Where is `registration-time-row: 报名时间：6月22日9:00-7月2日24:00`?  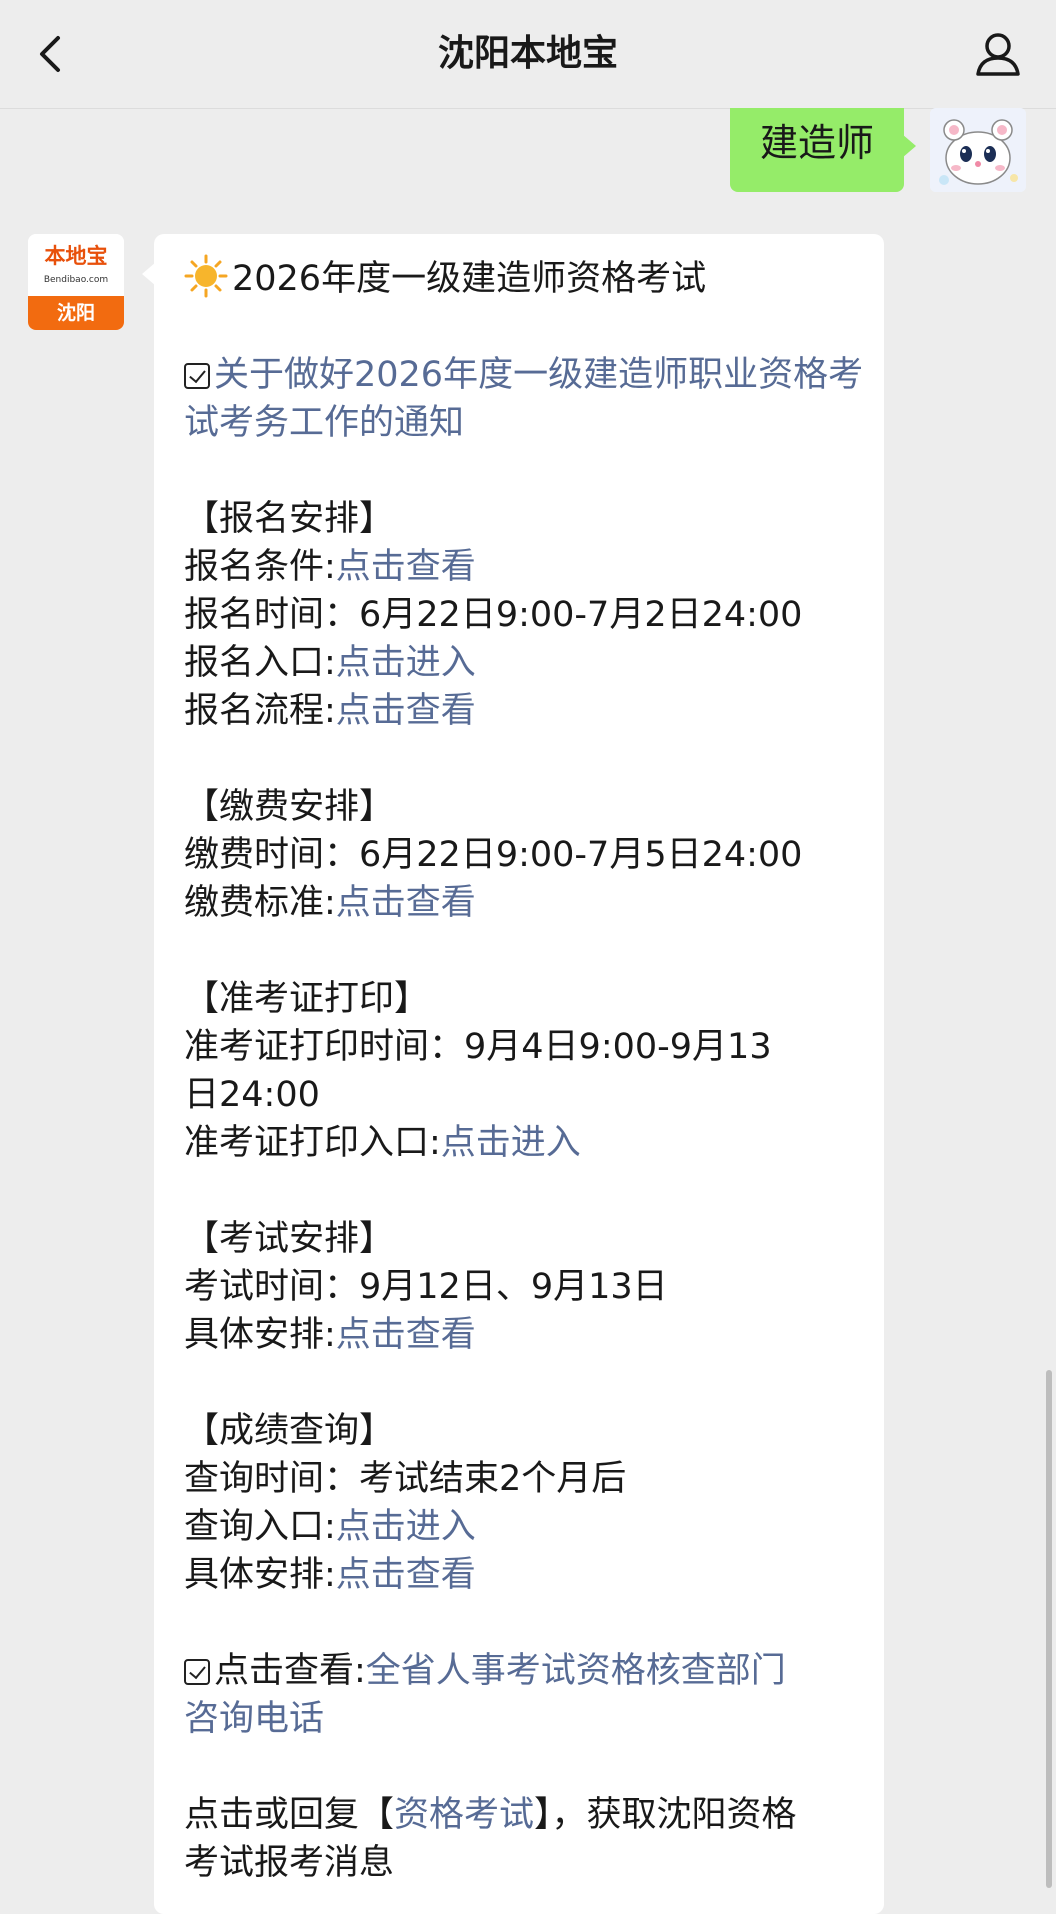 registration-time-row: 报名时间：6月22日9:00-7月2日24:00 is located at coordinates (524, 615).